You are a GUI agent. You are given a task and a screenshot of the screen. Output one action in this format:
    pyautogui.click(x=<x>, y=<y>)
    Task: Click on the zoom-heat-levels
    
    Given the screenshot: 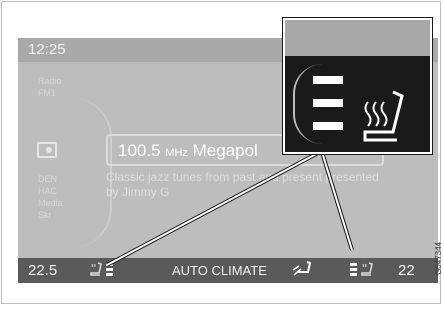 What is the action you would take?
    pyautogui.click(x=328, y=110)
    